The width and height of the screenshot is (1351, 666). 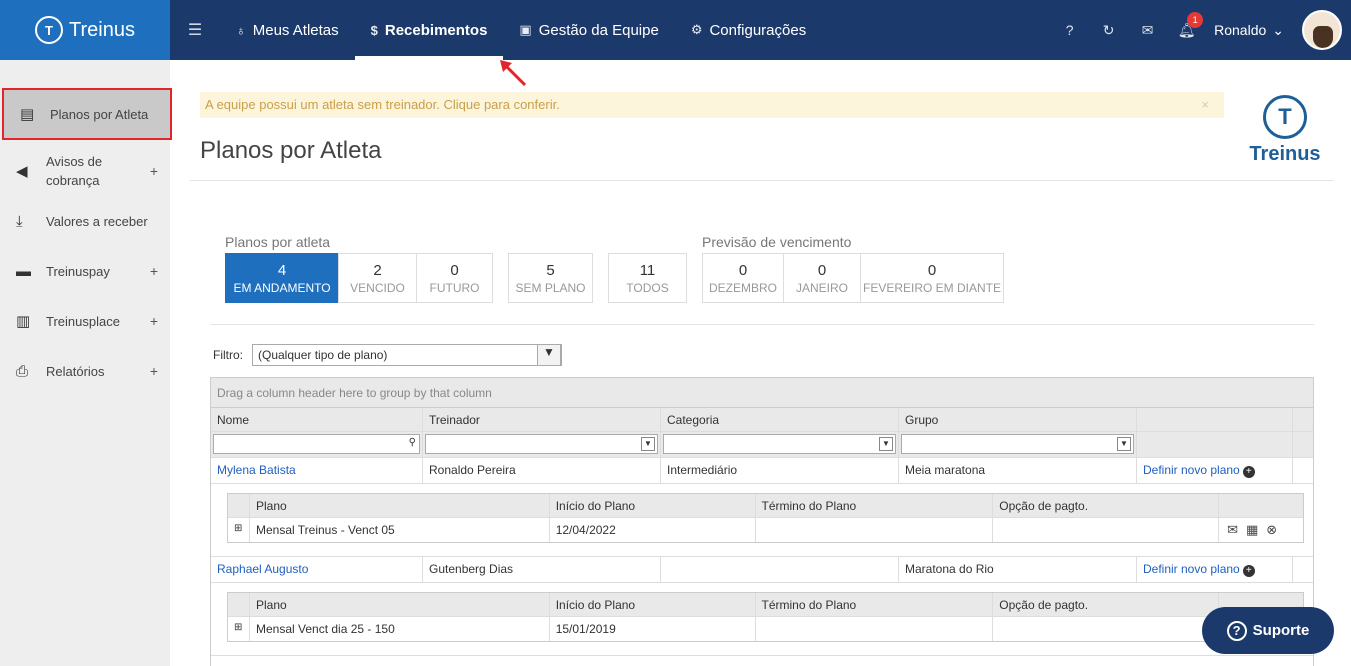 What do you see at coordinates (1268, 630) in the screenshot?
I see `support-button: ? Suporte` at bounding box center [1268, 630].